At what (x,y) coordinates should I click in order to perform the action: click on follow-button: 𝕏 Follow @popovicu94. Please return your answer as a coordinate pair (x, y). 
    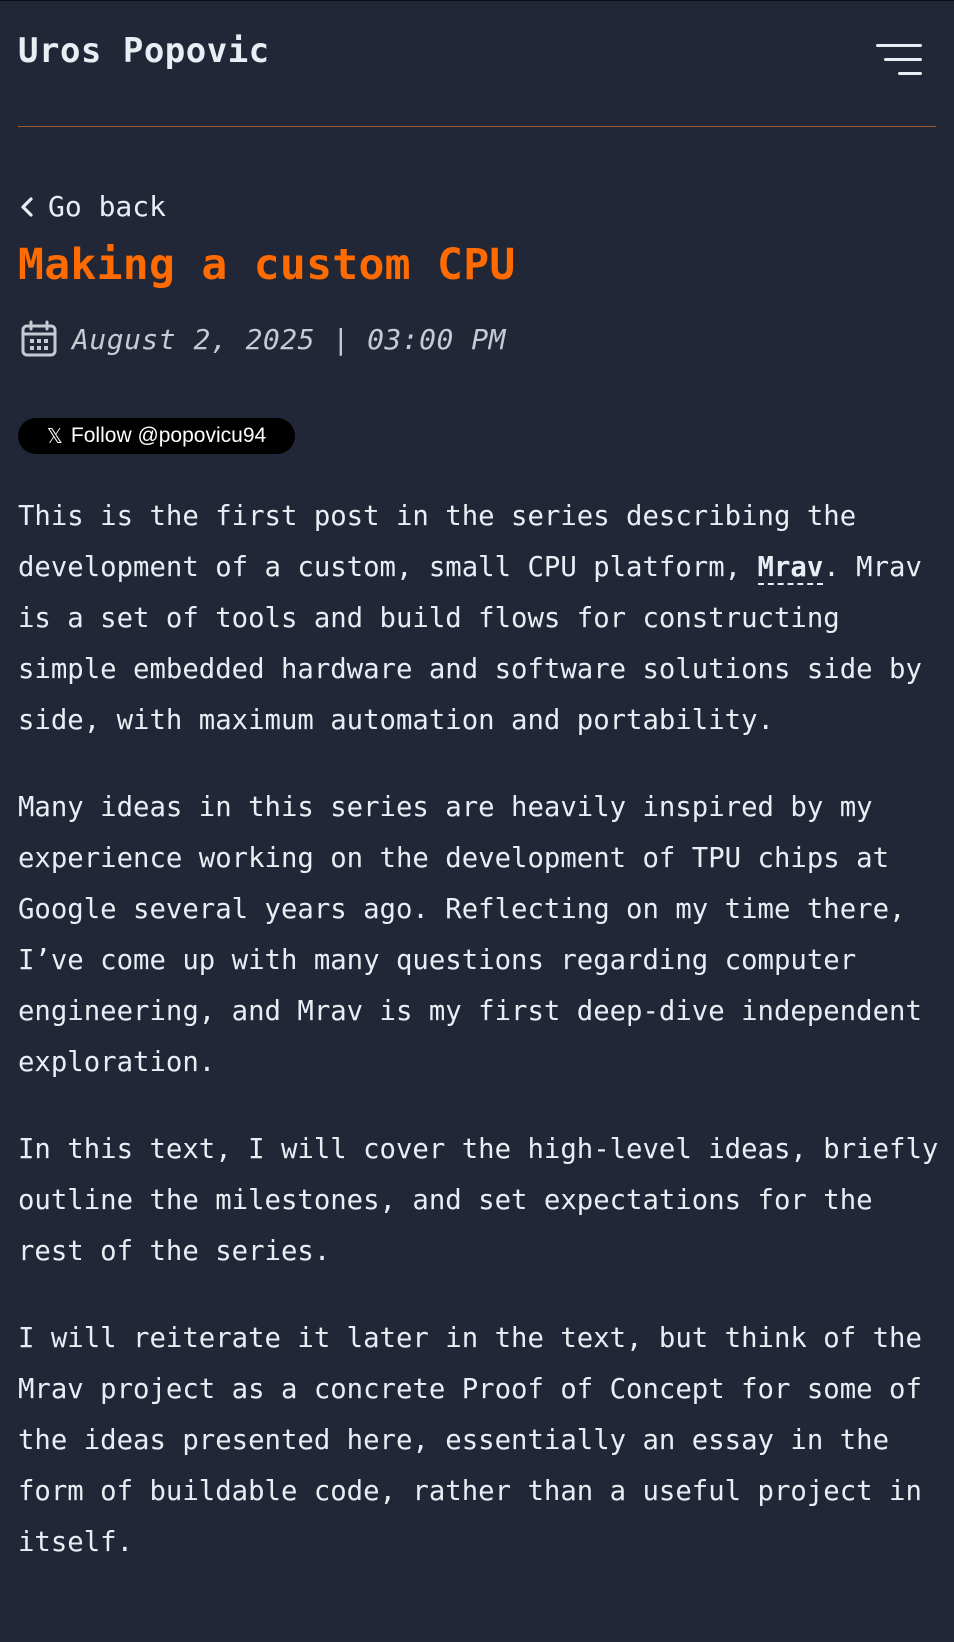
    Looking at the image, I should click on (156, 436).